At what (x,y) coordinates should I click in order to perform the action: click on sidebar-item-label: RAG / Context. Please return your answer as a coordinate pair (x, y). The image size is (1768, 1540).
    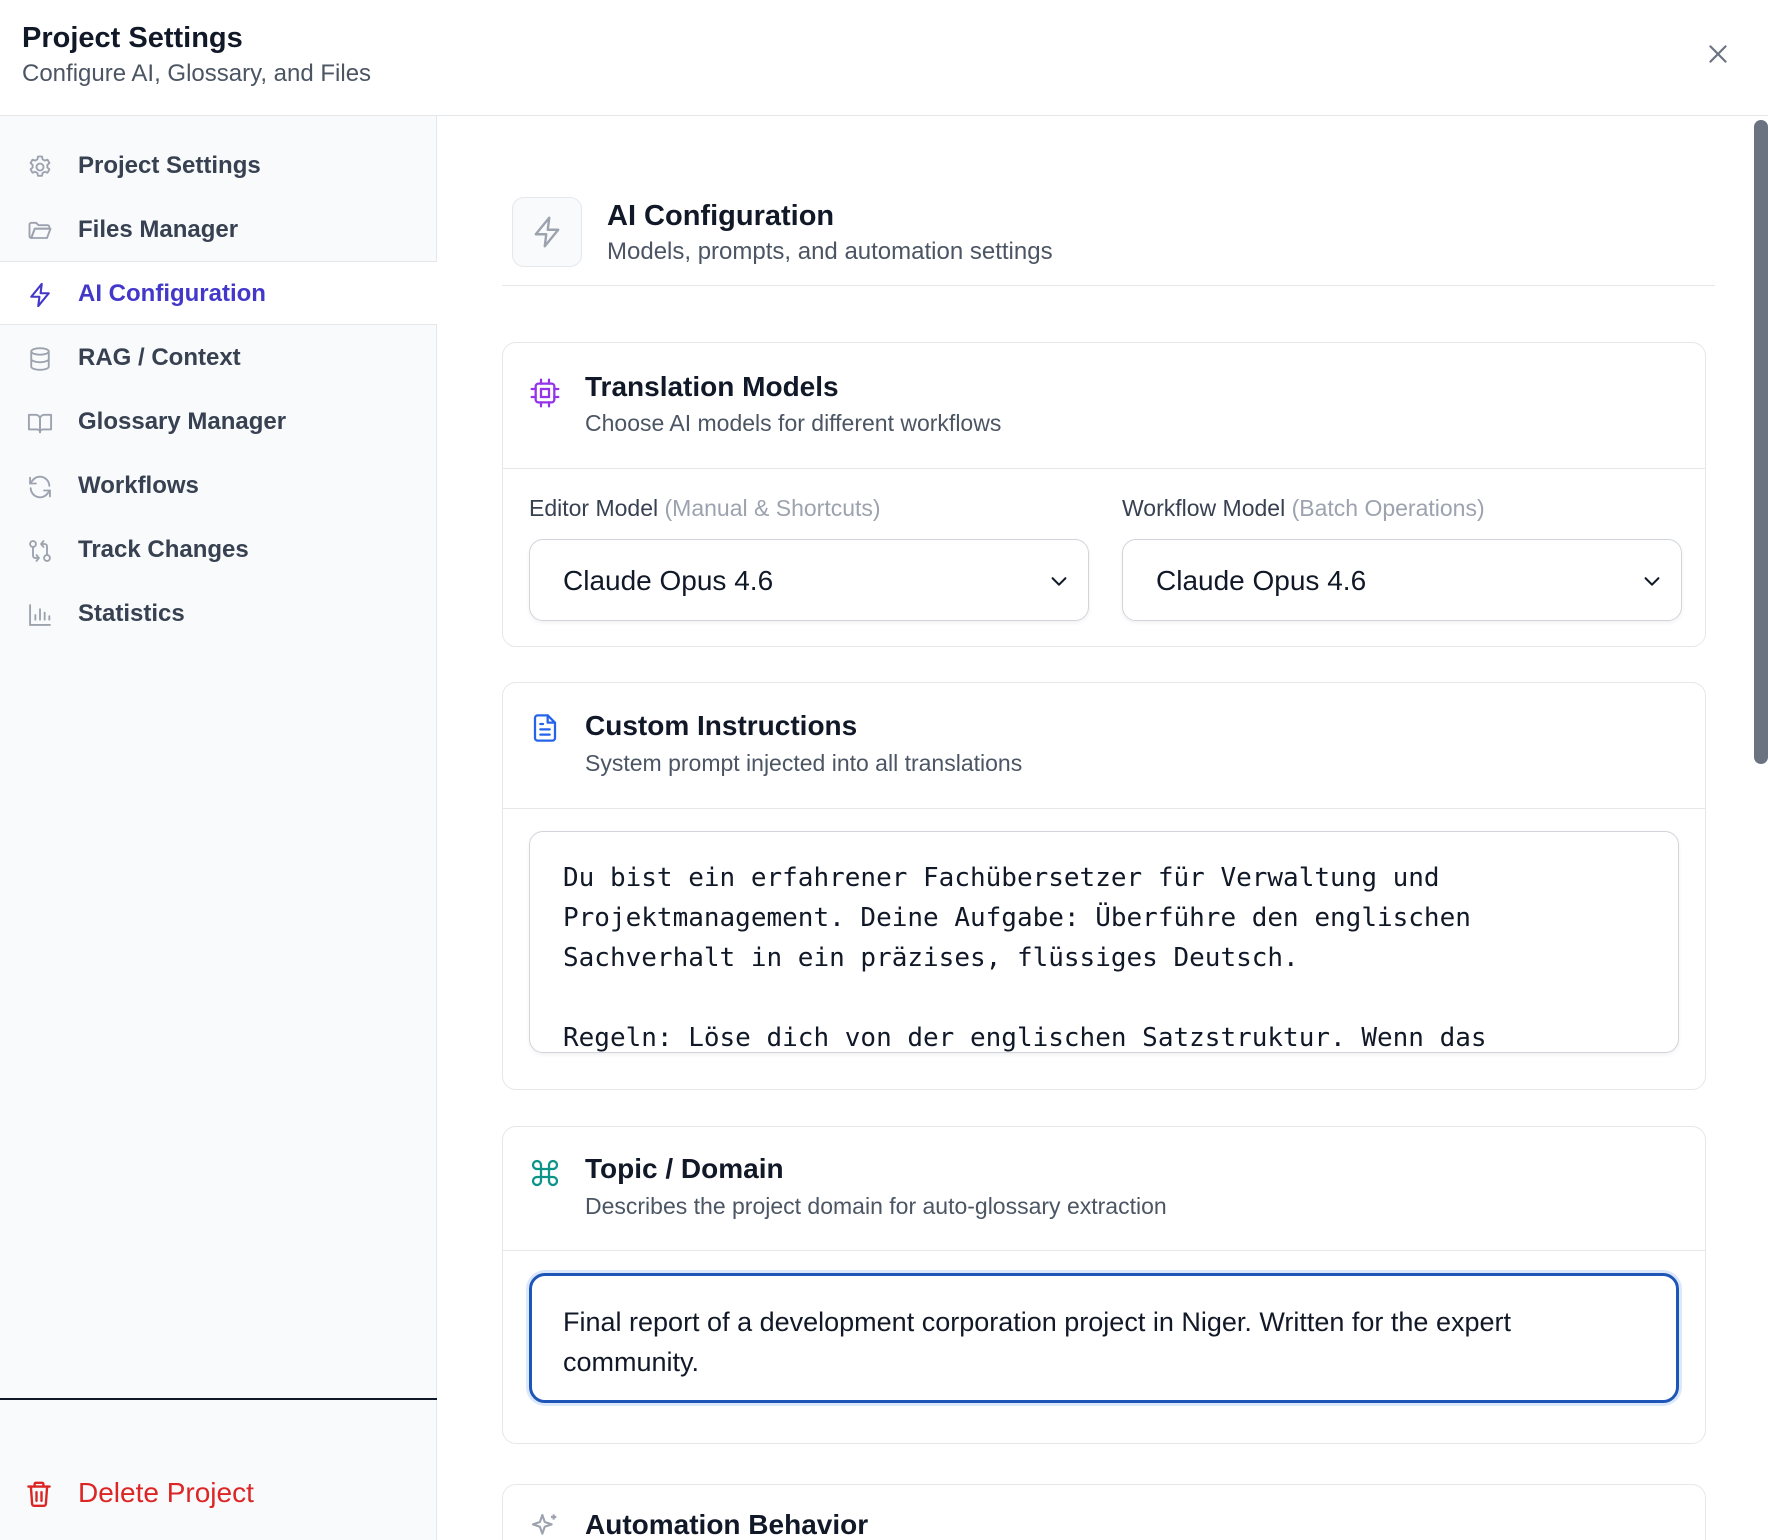
    Looking at the image, I should click on (159, 357).